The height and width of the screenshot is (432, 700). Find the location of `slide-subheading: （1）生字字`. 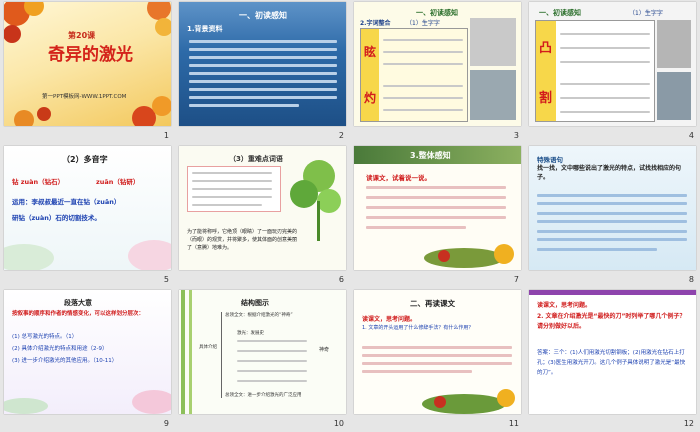

slide-subheading: （1）生字字 is located at coordinates (646, 13).